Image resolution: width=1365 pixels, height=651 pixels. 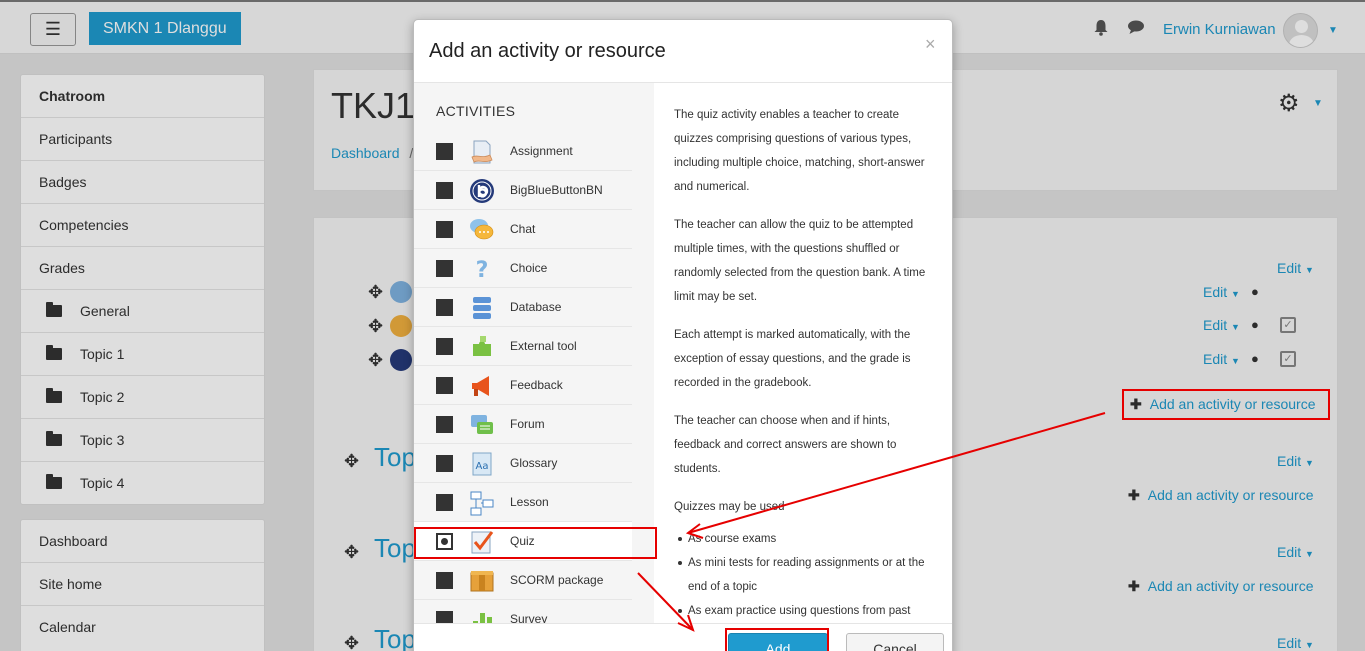 I want to click on option-label: Database, so click(x=536, y=307).